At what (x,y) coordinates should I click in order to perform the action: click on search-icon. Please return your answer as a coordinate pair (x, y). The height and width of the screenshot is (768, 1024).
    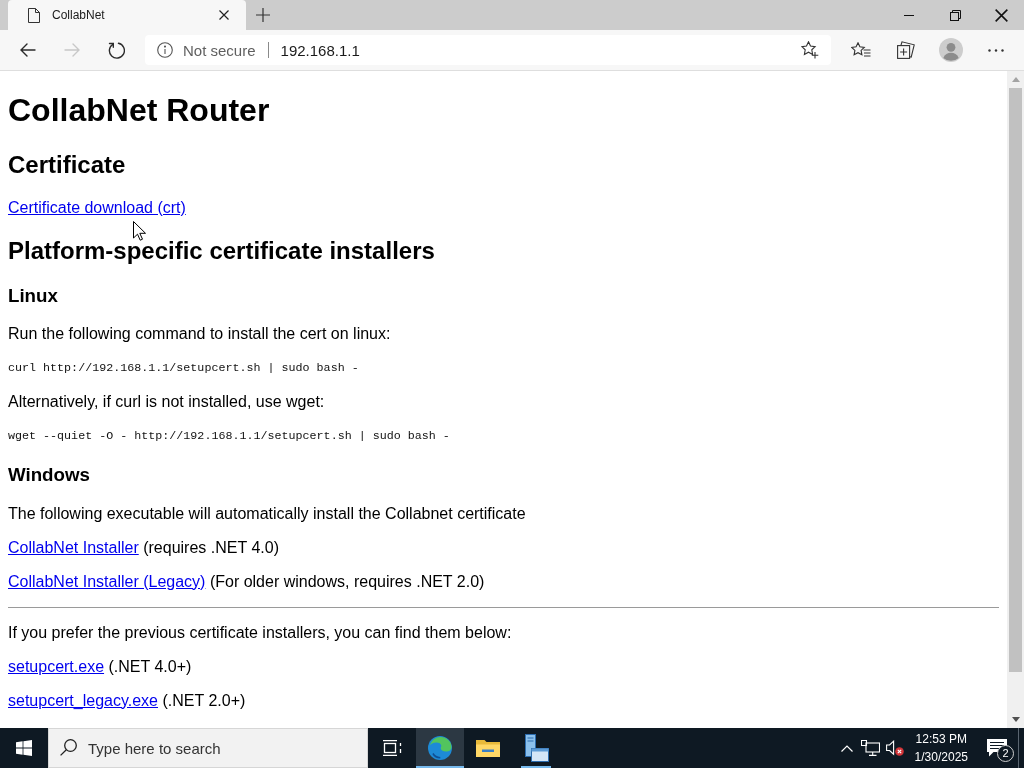
    Looking at the image, I should click on (68, 747).